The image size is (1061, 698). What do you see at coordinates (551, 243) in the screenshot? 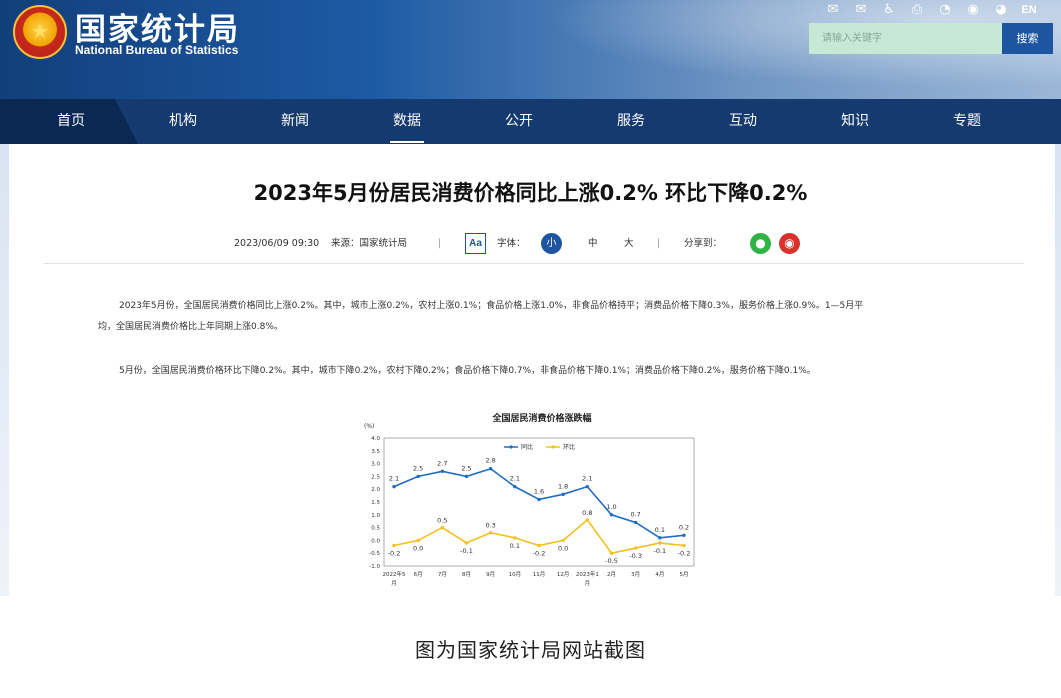
I see `font-small-button: 小` at bounding box center [551, 243].